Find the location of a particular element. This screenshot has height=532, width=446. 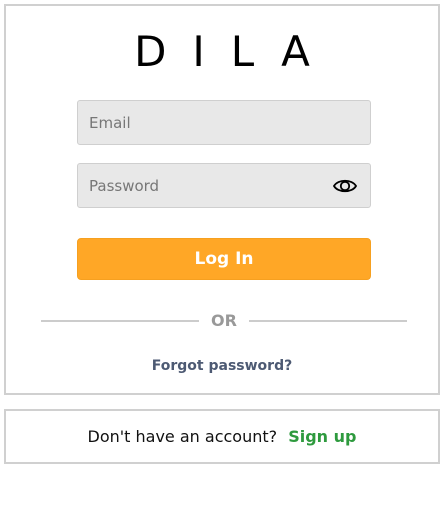

login-button: Log In is located at coordinates (224, 259).